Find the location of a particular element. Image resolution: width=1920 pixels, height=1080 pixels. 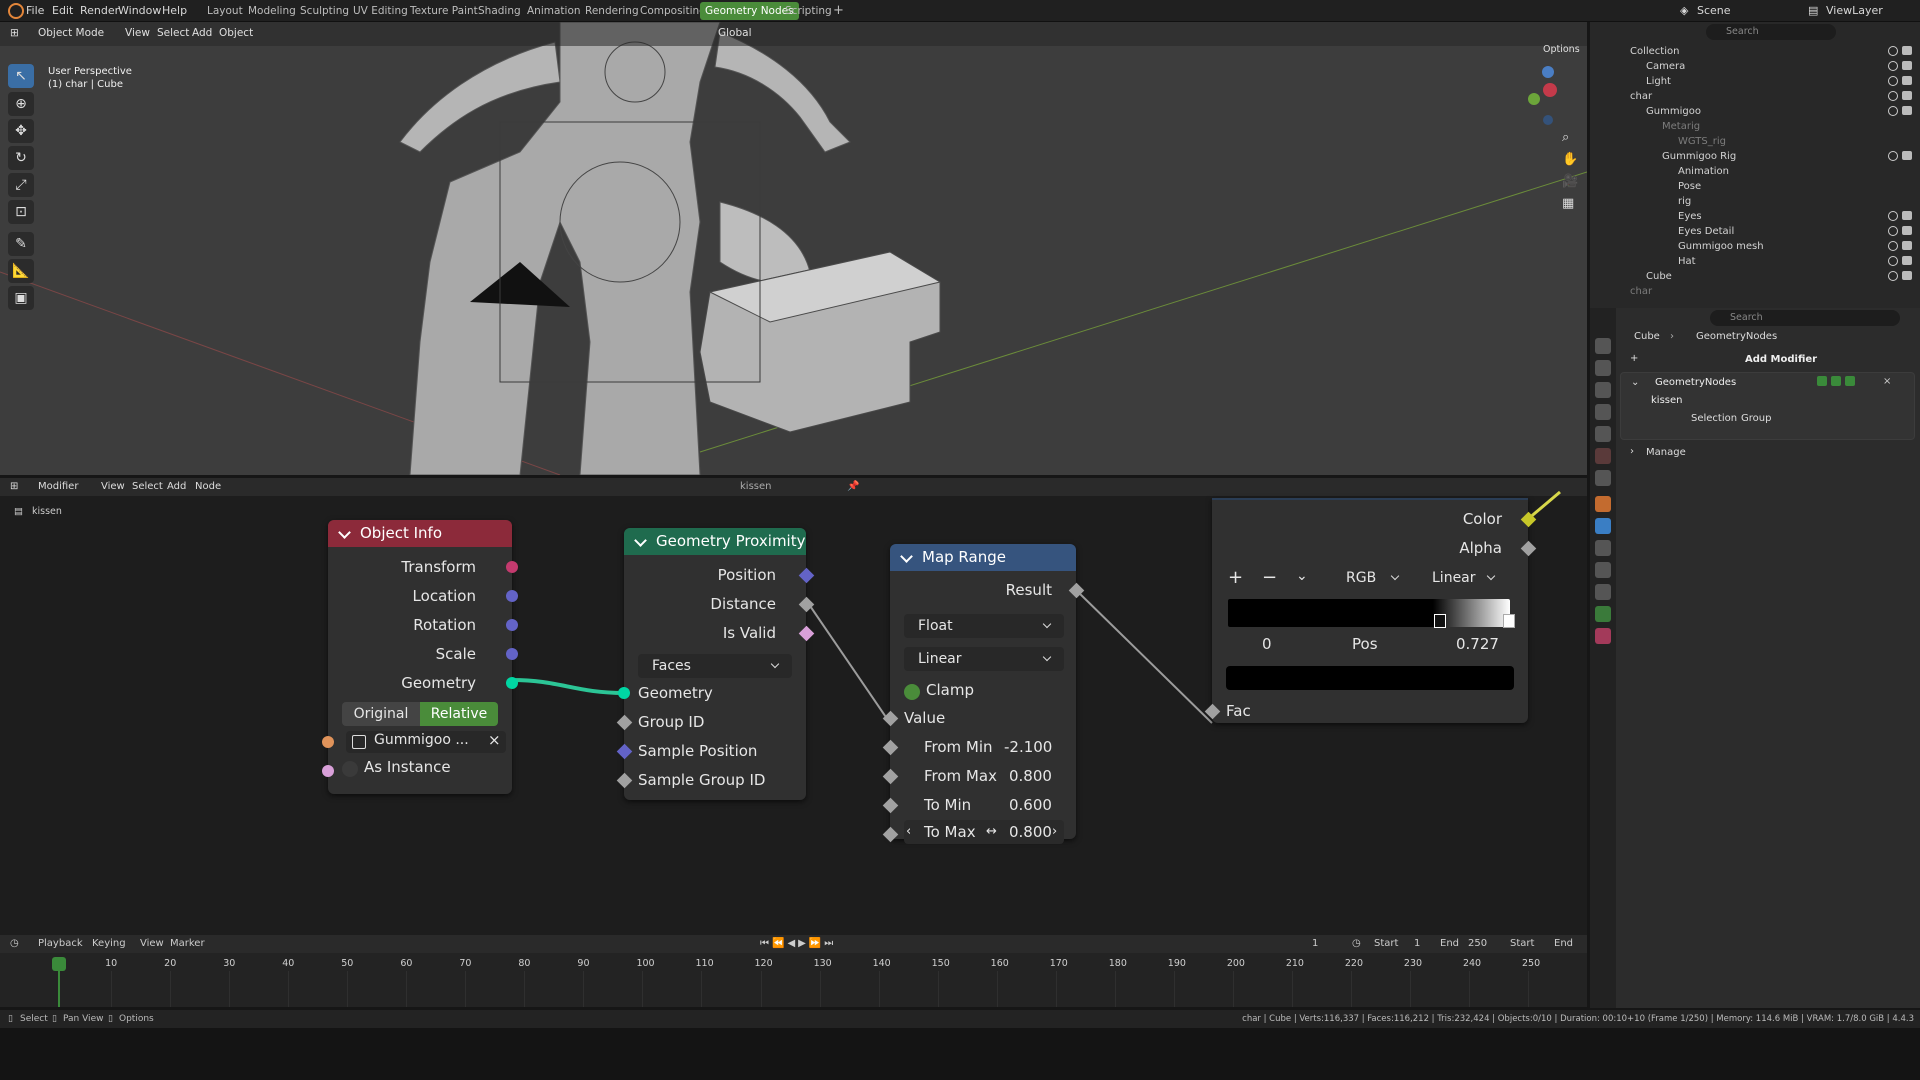

pos-value: 0.727 is located at coordinates (1477, 644).